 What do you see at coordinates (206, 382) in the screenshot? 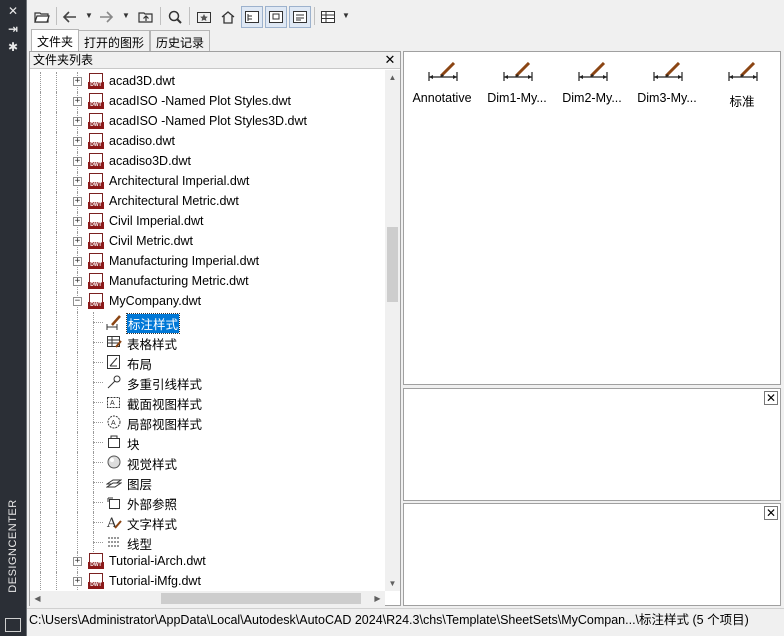
I see `tree-item-child: 多重引线样式` at bounding box center [206, 382].